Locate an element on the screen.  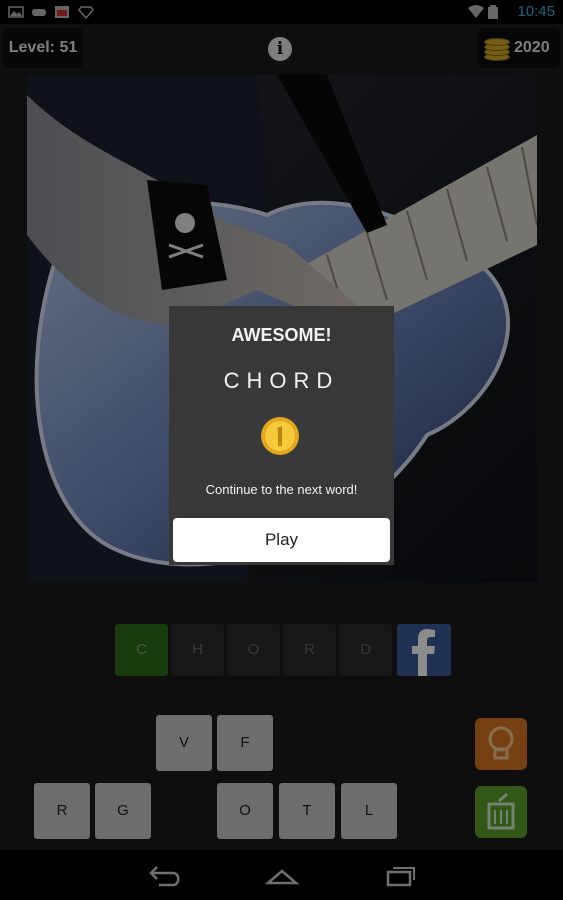
coin-icon is located at coordinates (280, 436).